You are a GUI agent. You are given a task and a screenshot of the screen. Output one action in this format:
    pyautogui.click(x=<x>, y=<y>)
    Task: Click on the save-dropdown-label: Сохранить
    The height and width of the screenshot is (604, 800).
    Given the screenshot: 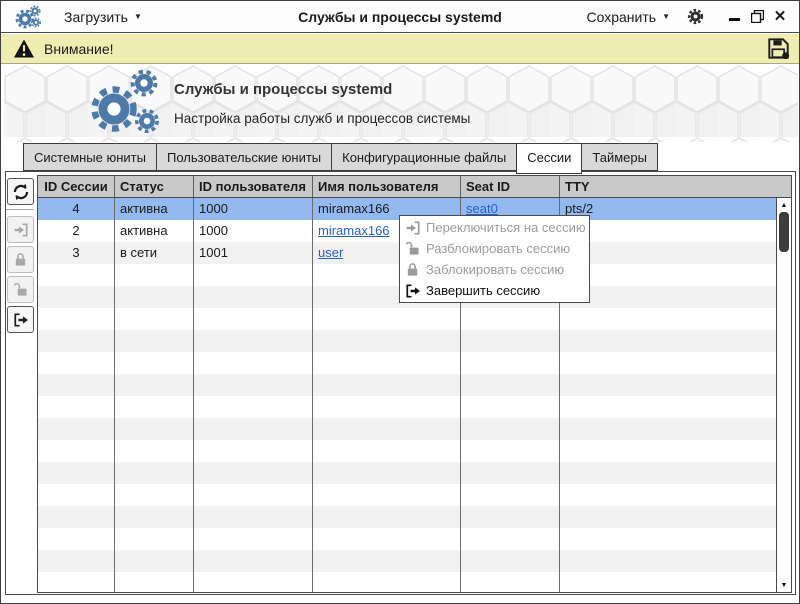 What is the action you would take?
    pyautogui.click(x=621, y=16)
    